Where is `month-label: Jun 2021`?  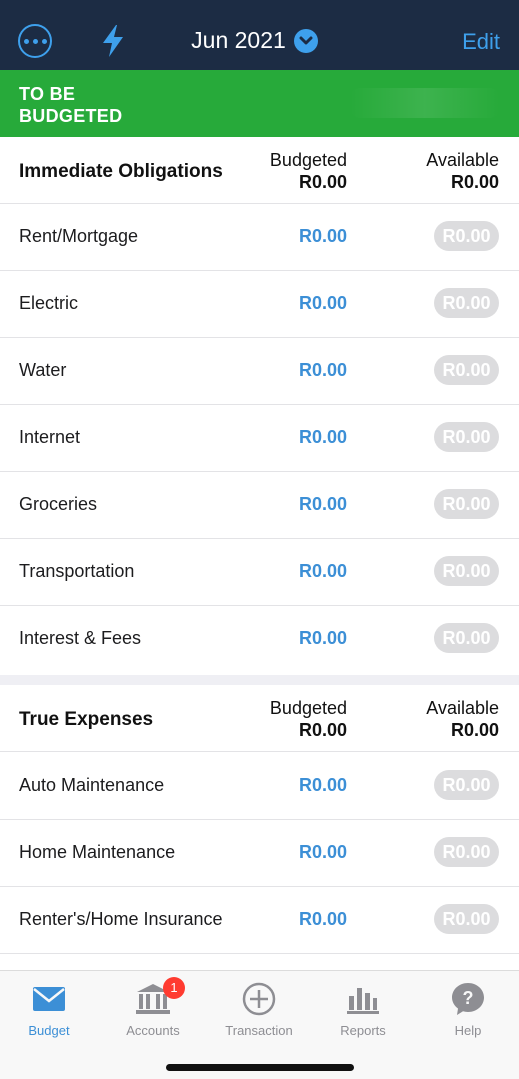 month-label: Jun 2021 is located at coordinates (238, 40).